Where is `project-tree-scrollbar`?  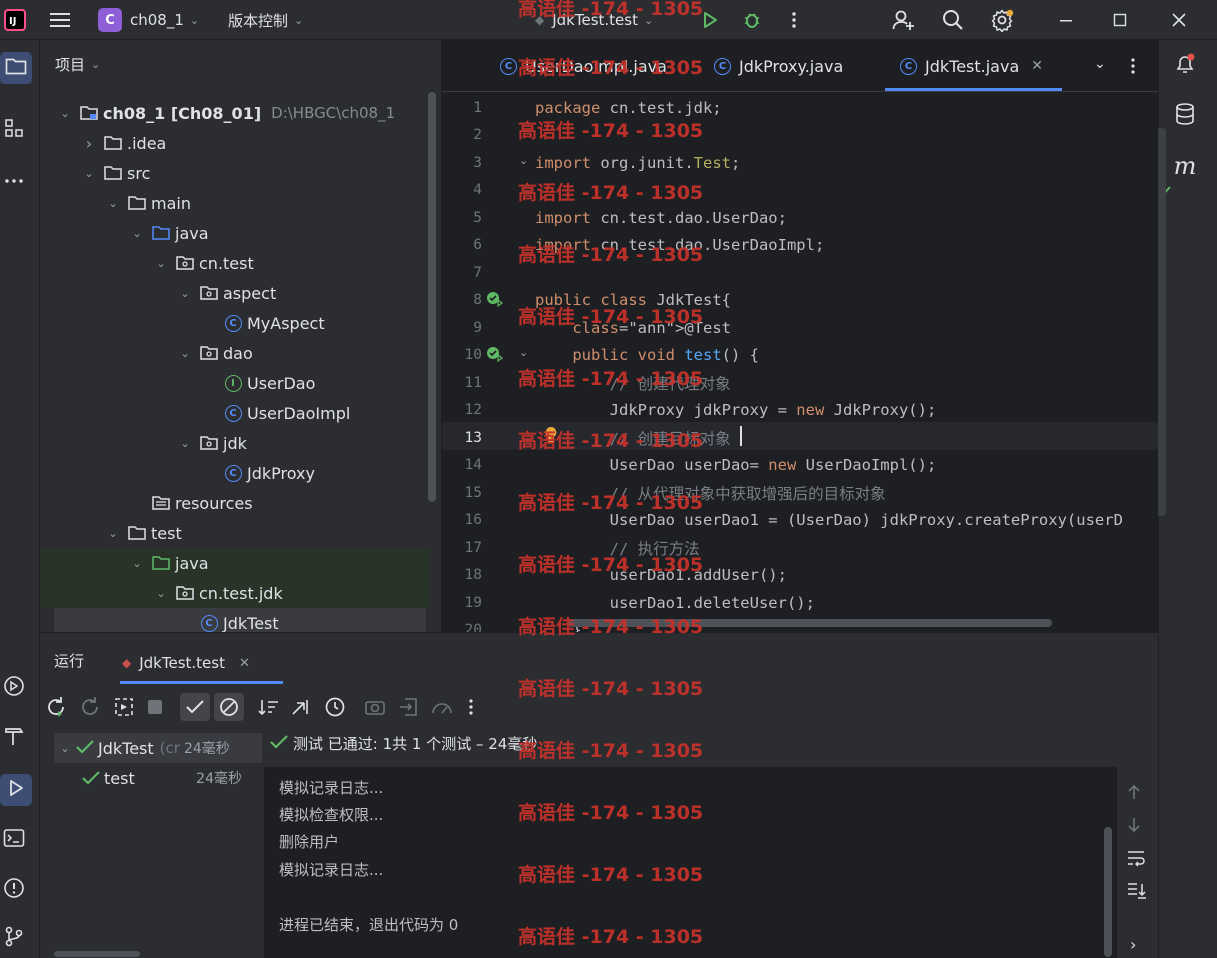 project-tree-scrollbar is located at coordinates (432, 297).